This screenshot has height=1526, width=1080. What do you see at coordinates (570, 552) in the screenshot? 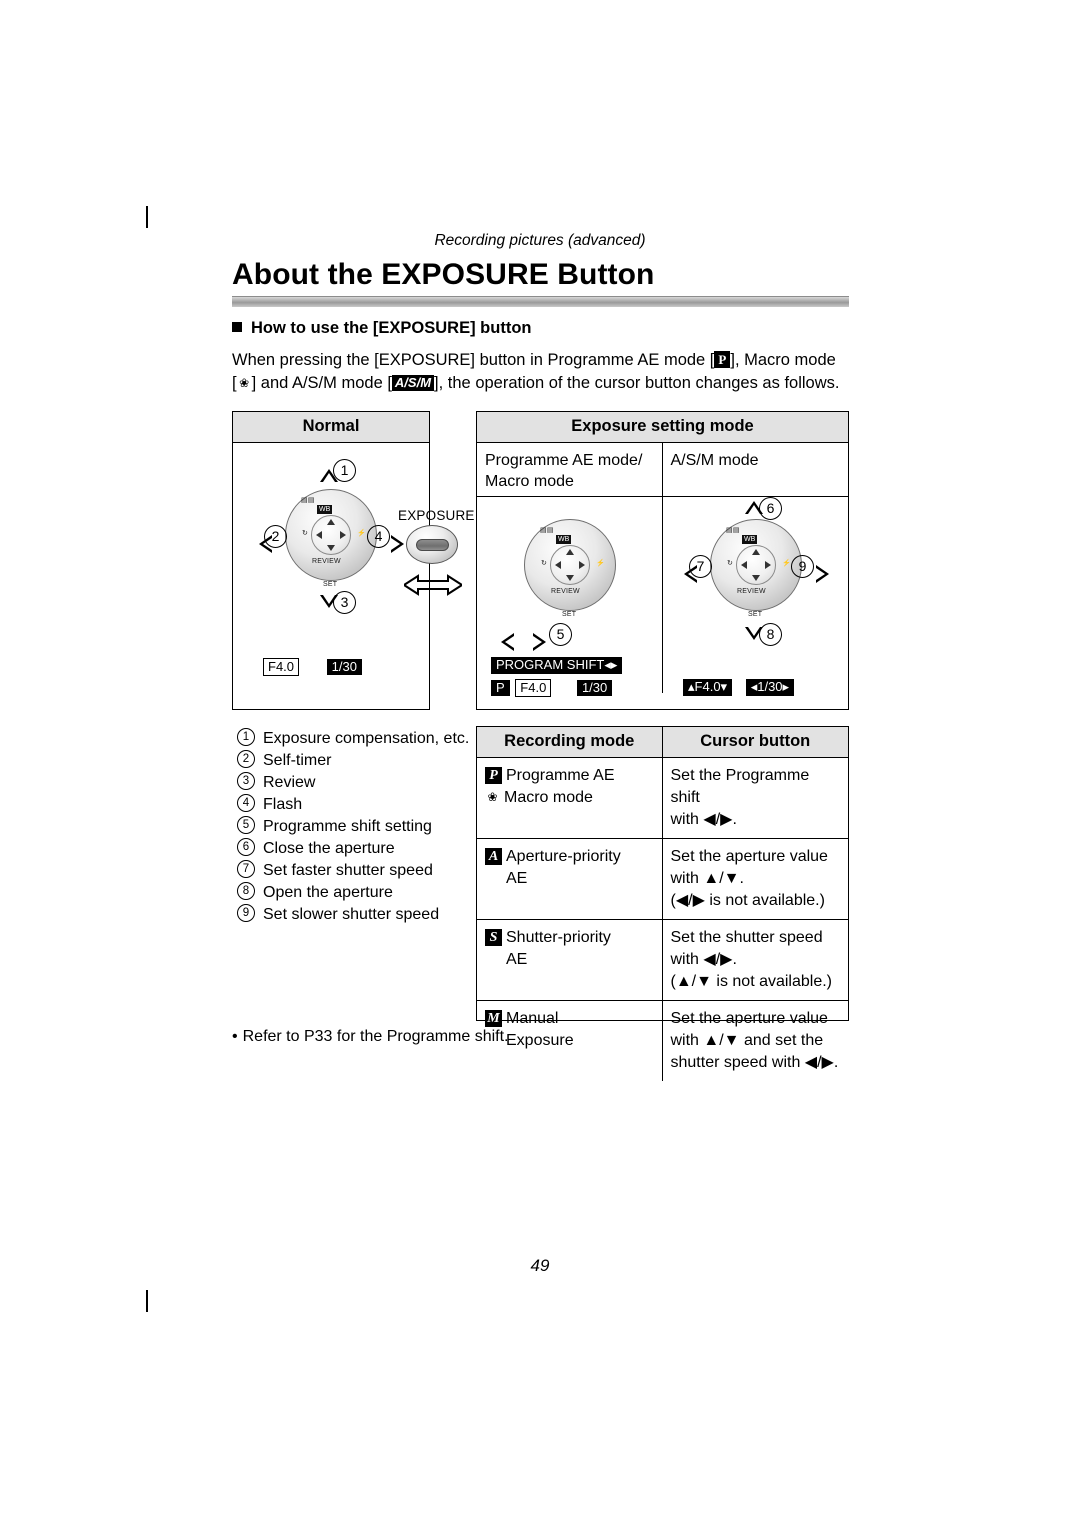
I see `dial-up-arrow-icon` at bounding box center [570, 552].